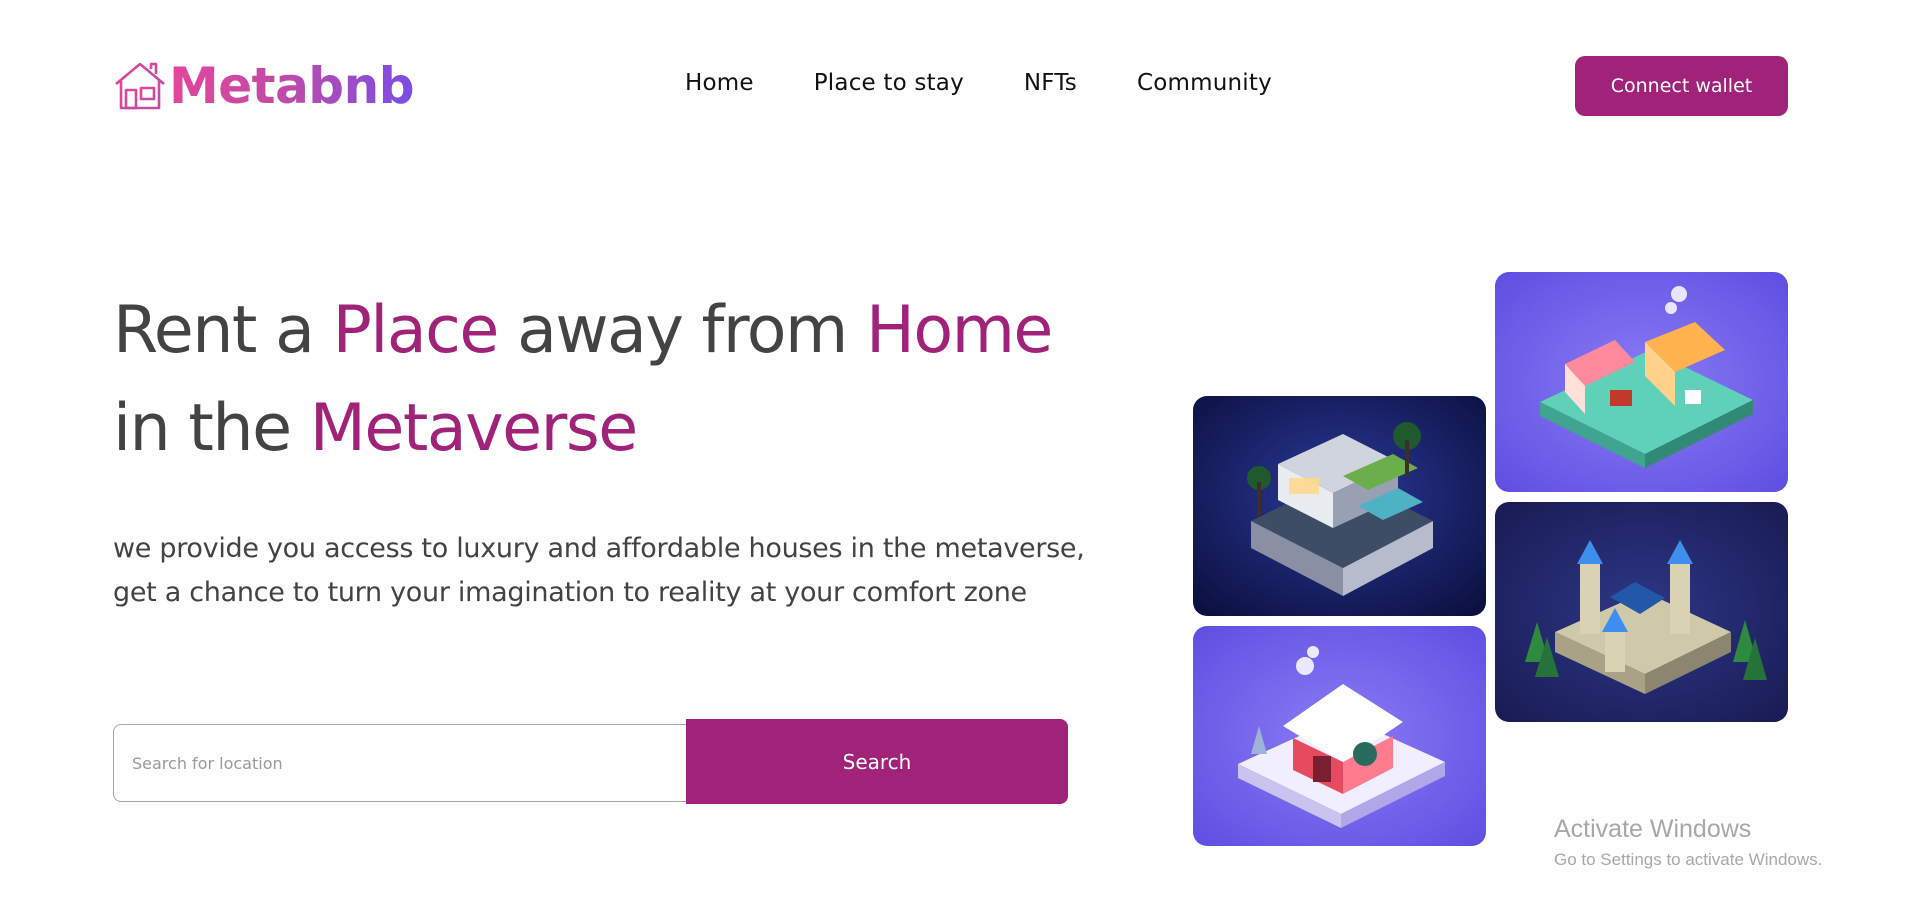 Image resolution: width=1905 pixels, height=916 pixels. What do you see at coordinates (1339, 506) in the screenshot?
I see `villa-image` at bounding box center [1339, 506].